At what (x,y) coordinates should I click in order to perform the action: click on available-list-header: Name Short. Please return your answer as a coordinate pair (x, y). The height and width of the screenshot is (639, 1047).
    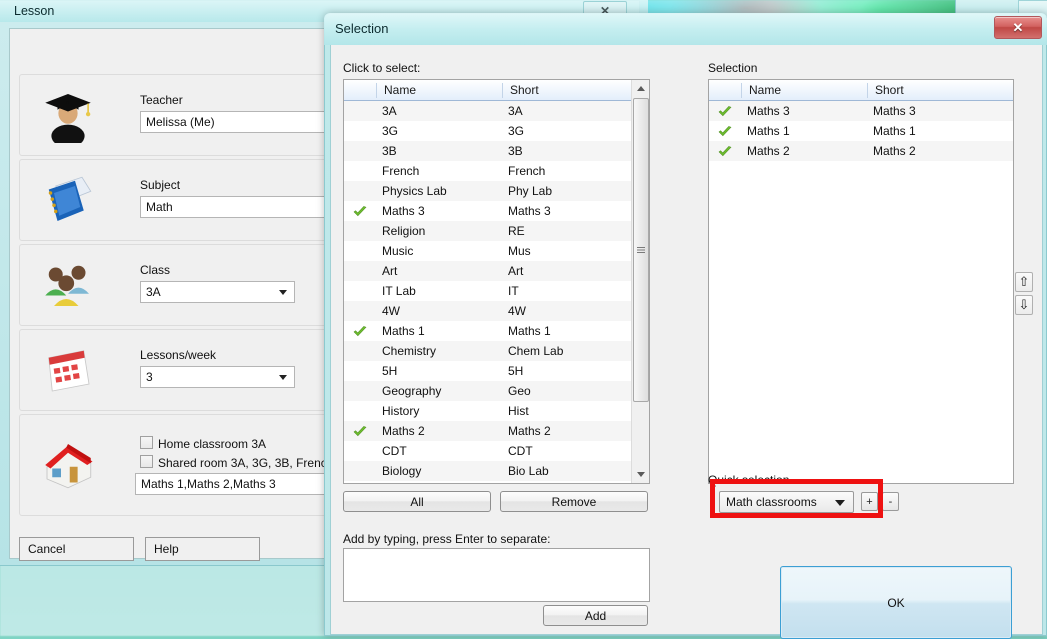
    Looking at the image, I should click on (496, 90).